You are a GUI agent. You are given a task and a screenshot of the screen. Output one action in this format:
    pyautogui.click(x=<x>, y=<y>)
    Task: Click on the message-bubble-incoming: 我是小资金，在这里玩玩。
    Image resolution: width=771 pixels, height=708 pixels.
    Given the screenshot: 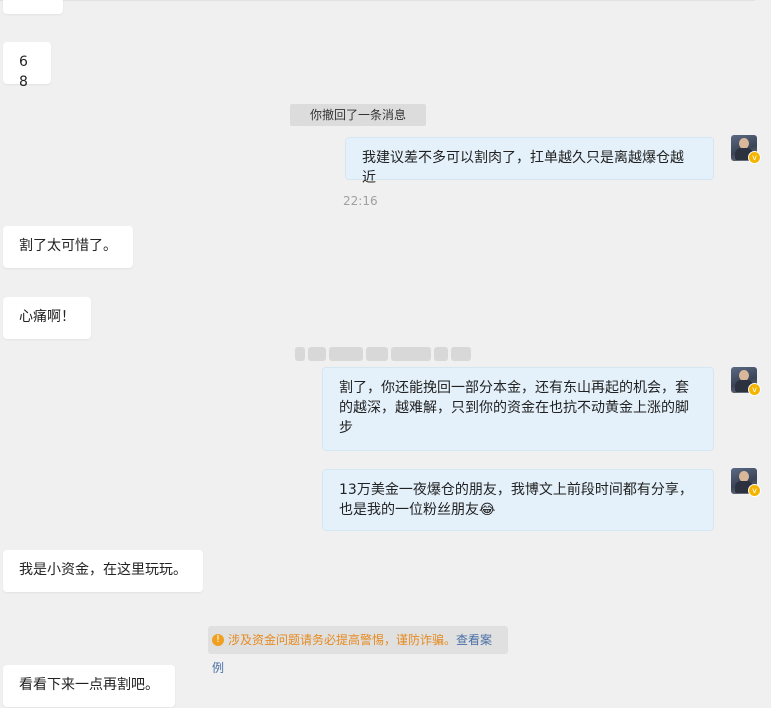 What is the action you would take?
    pyautogui.click(x=103, y=571)
    